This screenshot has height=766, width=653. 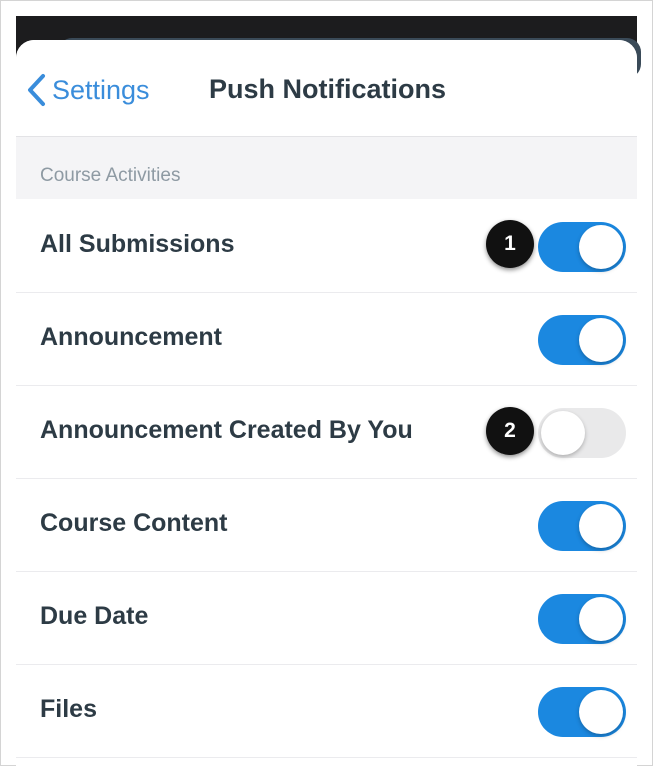 What do you see at coordinates (134, 523) in the screenshot?
I see `row-label: Course Content` at bounding box center [134, 523].